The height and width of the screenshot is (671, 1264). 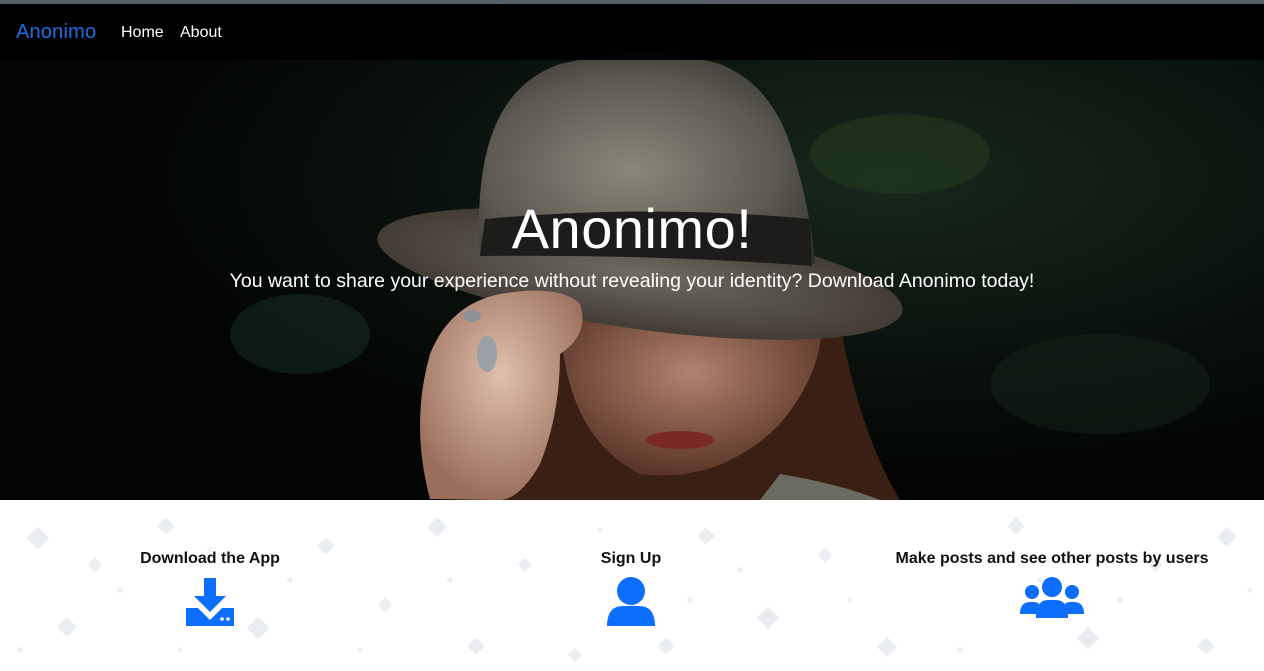 I want to click on hero-title: Anonimo!, so click(x=632, y=228).